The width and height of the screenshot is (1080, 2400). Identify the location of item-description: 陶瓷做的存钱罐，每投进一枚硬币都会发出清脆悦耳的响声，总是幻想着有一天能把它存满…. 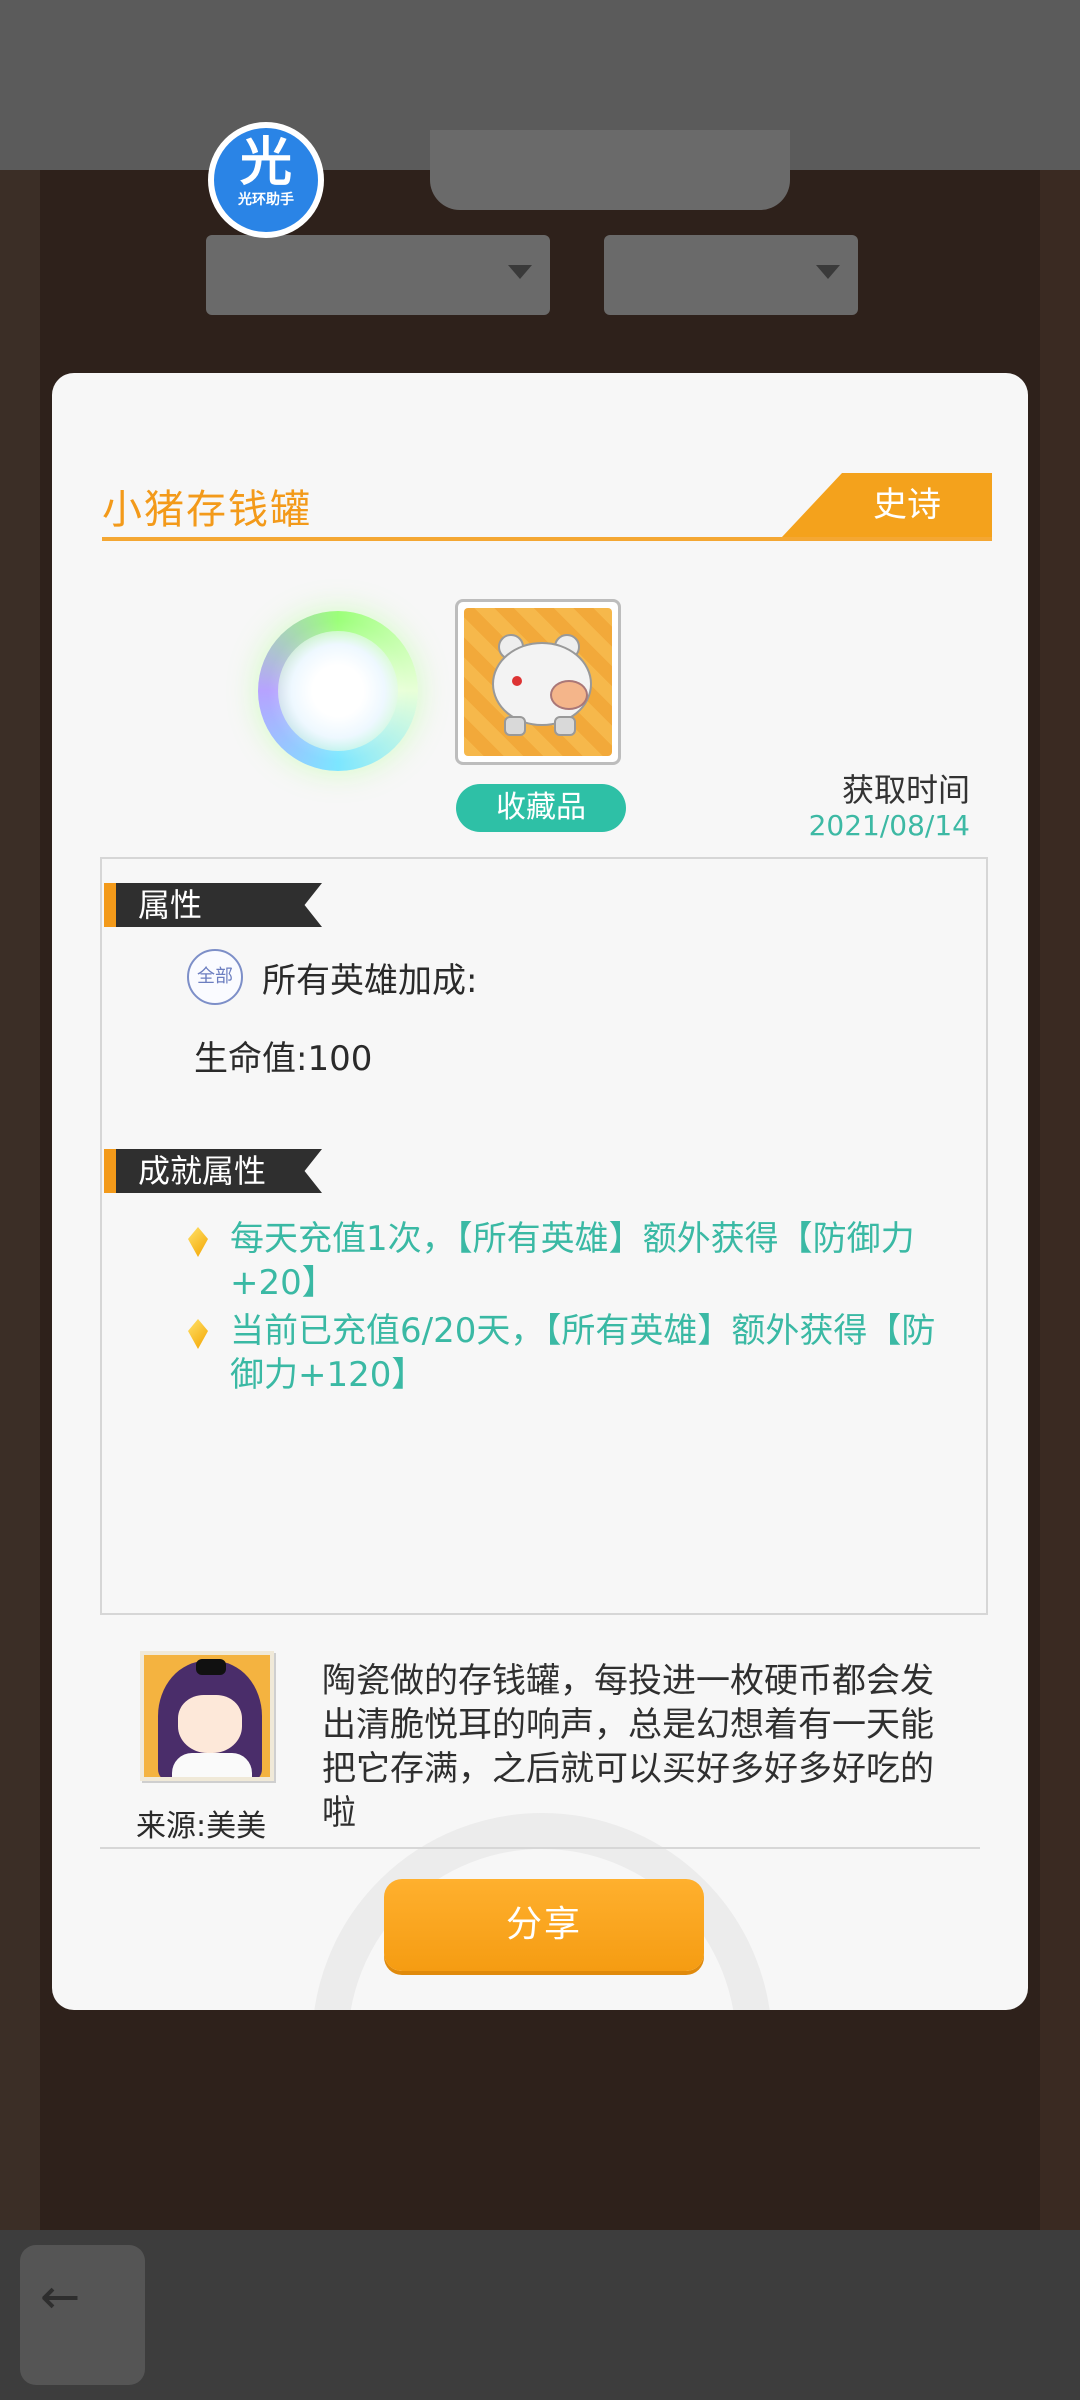
(628, 1747).